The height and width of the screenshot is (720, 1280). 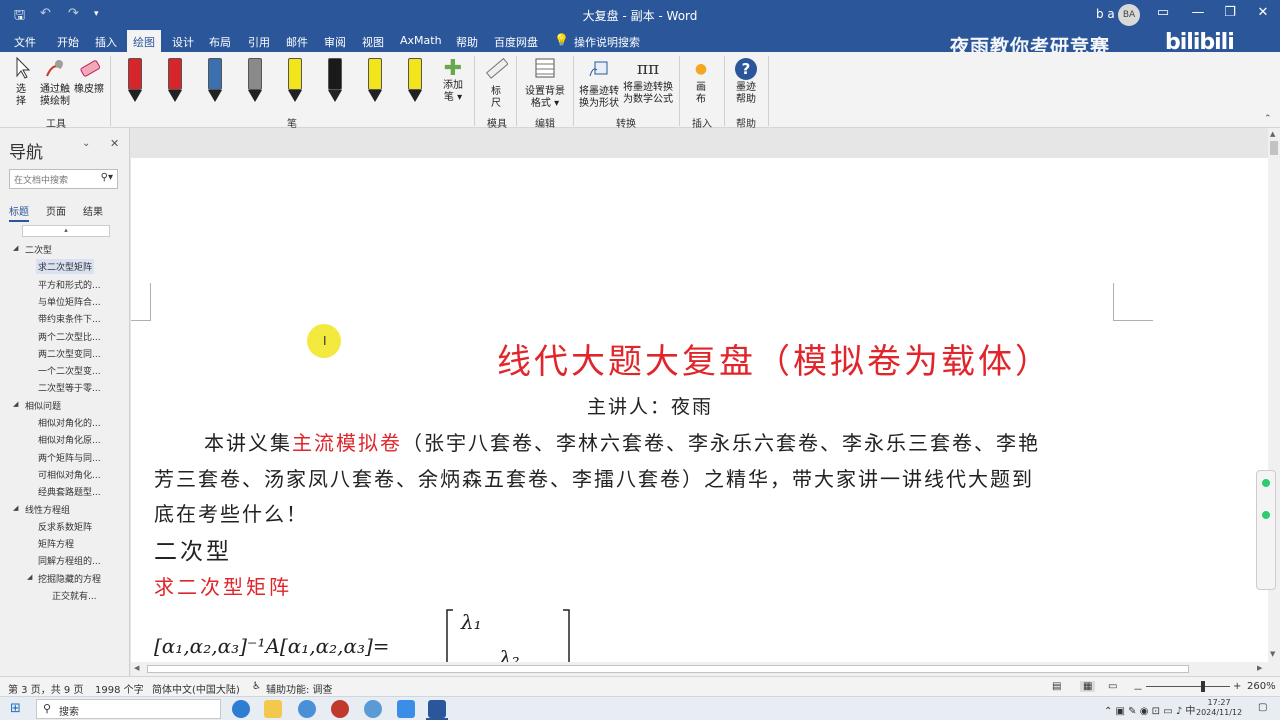 What do you see at coordinates (56, 543) in the screenshot?
I see `nav-heading-item: 矩阵方程` at bounding box center [56, 543].